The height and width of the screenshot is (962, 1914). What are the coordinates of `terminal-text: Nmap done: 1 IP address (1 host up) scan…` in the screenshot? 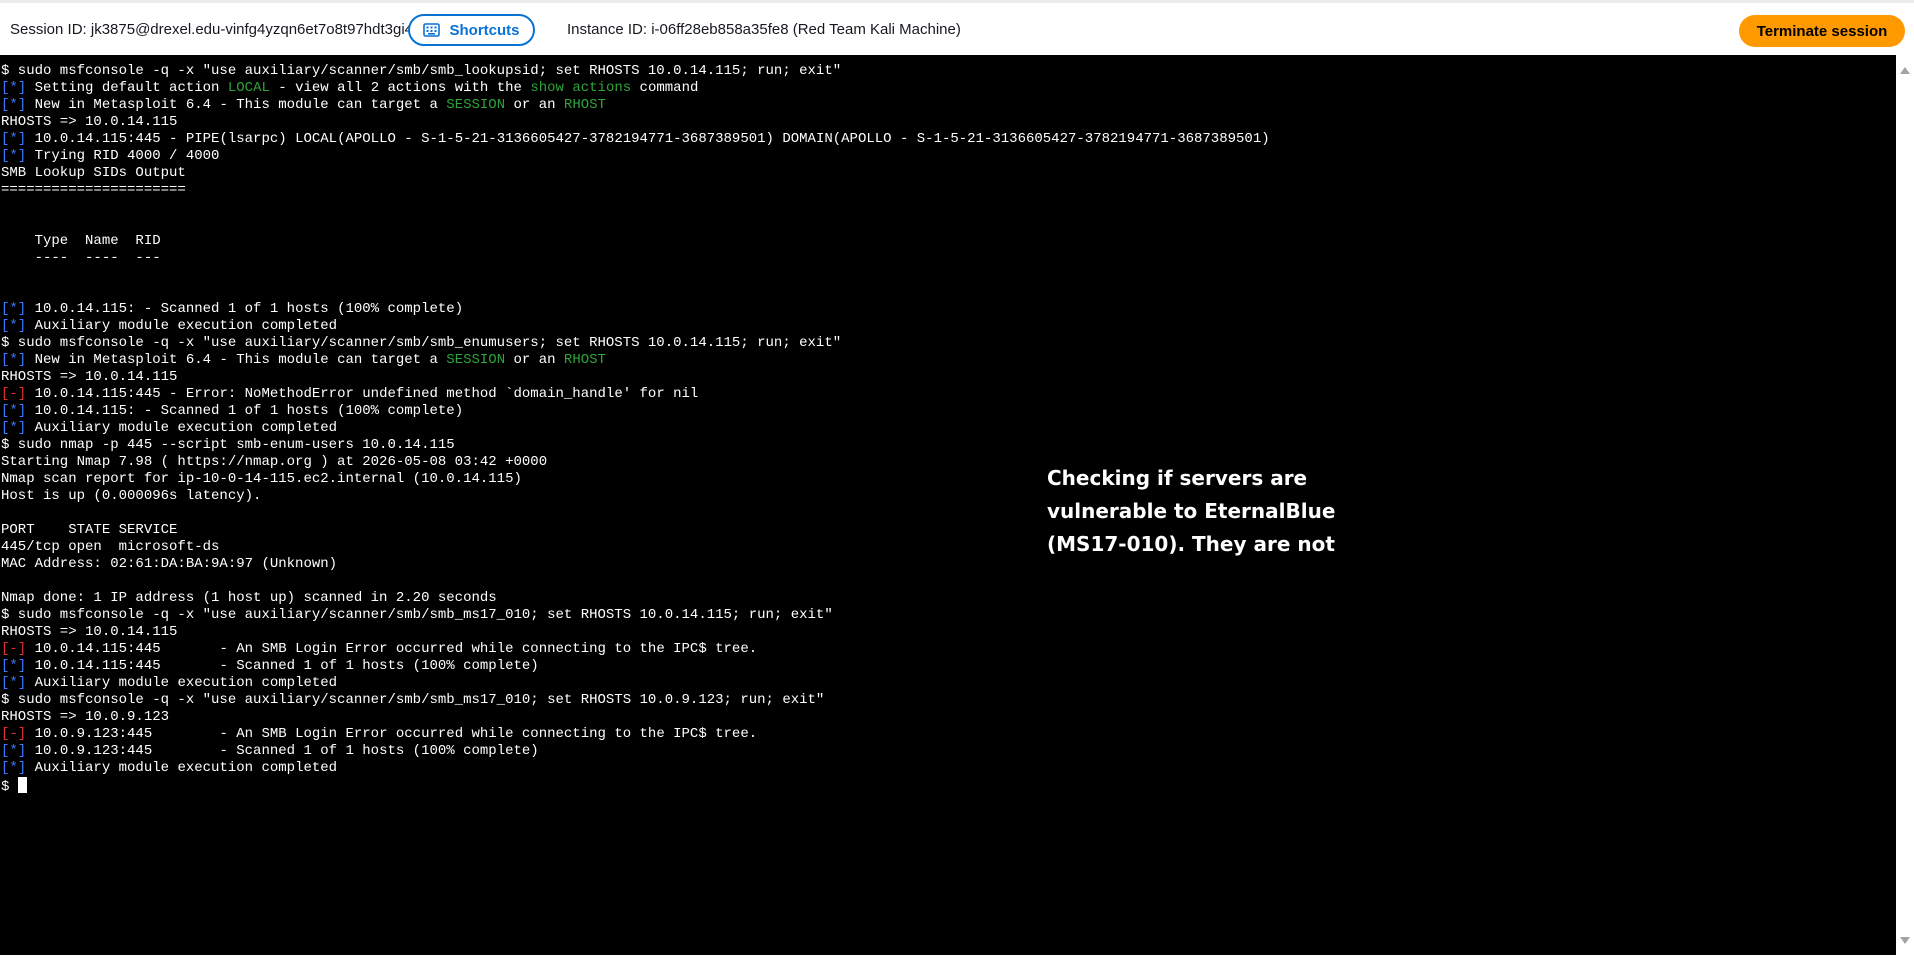 It's located at (249, 598).